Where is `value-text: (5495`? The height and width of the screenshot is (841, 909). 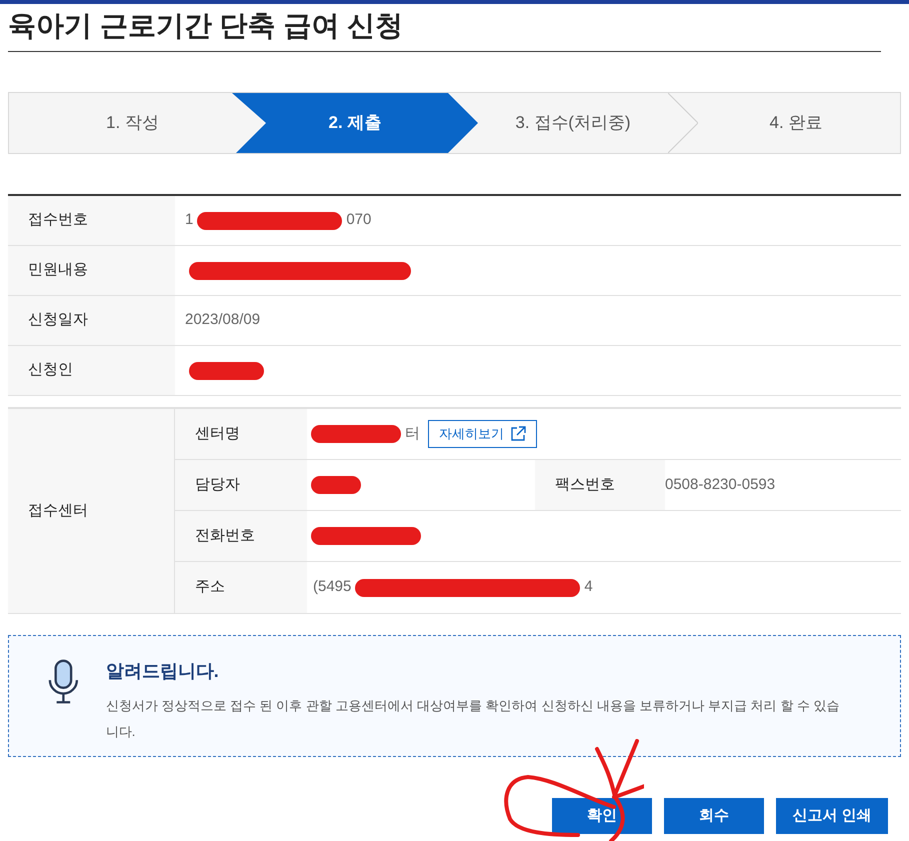 value-text: (5495 is located at coordinates (332, 587).